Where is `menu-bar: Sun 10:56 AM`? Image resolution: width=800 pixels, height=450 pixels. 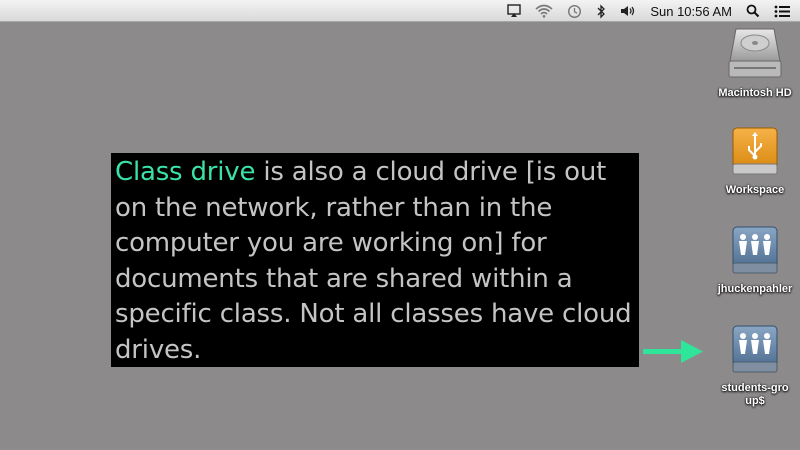 menu-bar: Sun 10:56 AM is located at coordinates (400, 11).